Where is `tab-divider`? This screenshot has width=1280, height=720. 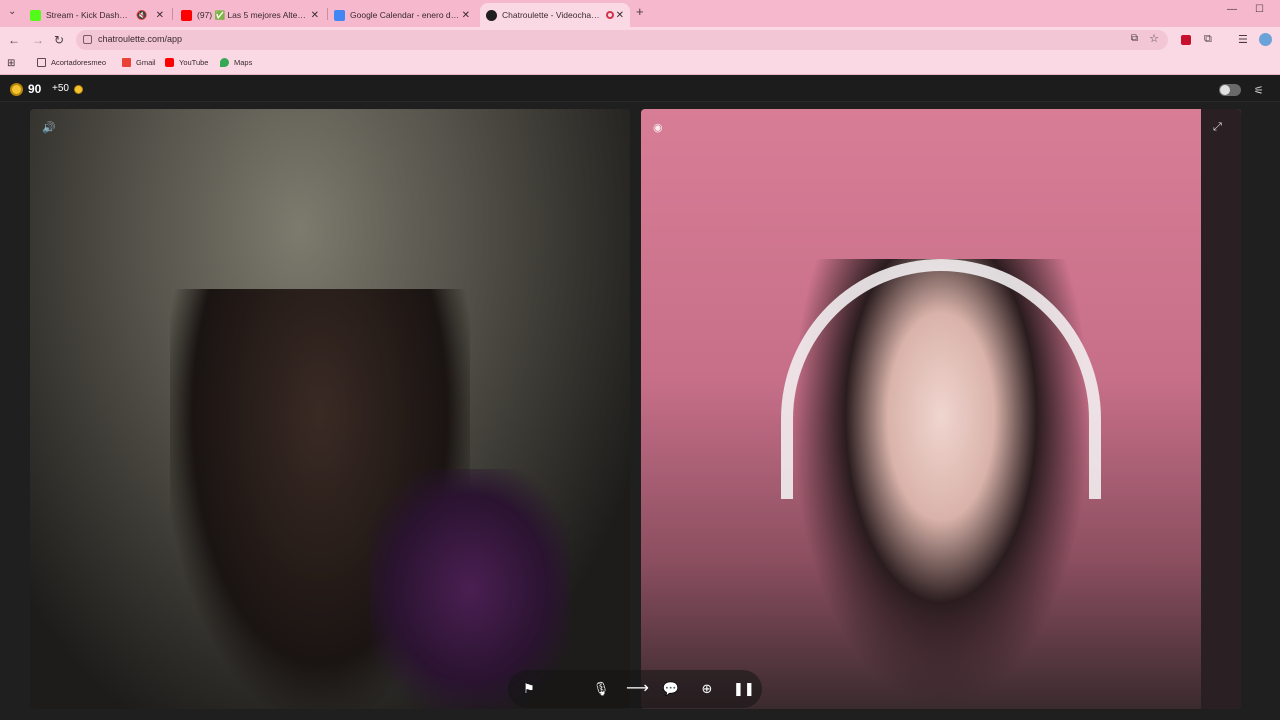 tab-divider is located at coordinates (172, 14).